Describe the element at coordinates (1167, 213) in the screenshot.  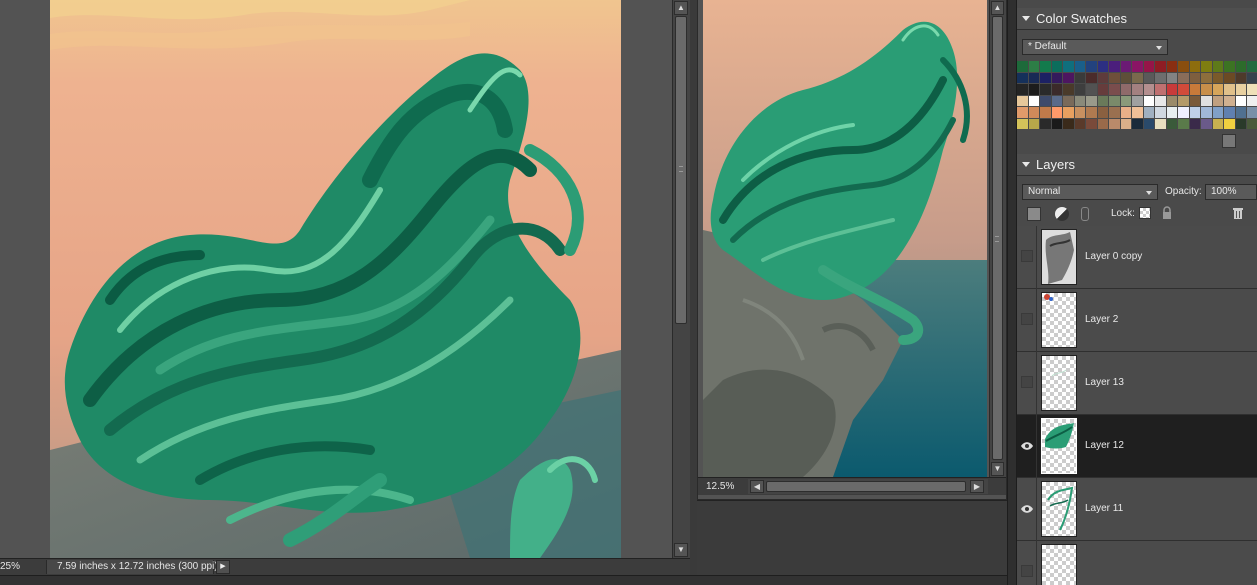
I see `lock-icon` at that location.